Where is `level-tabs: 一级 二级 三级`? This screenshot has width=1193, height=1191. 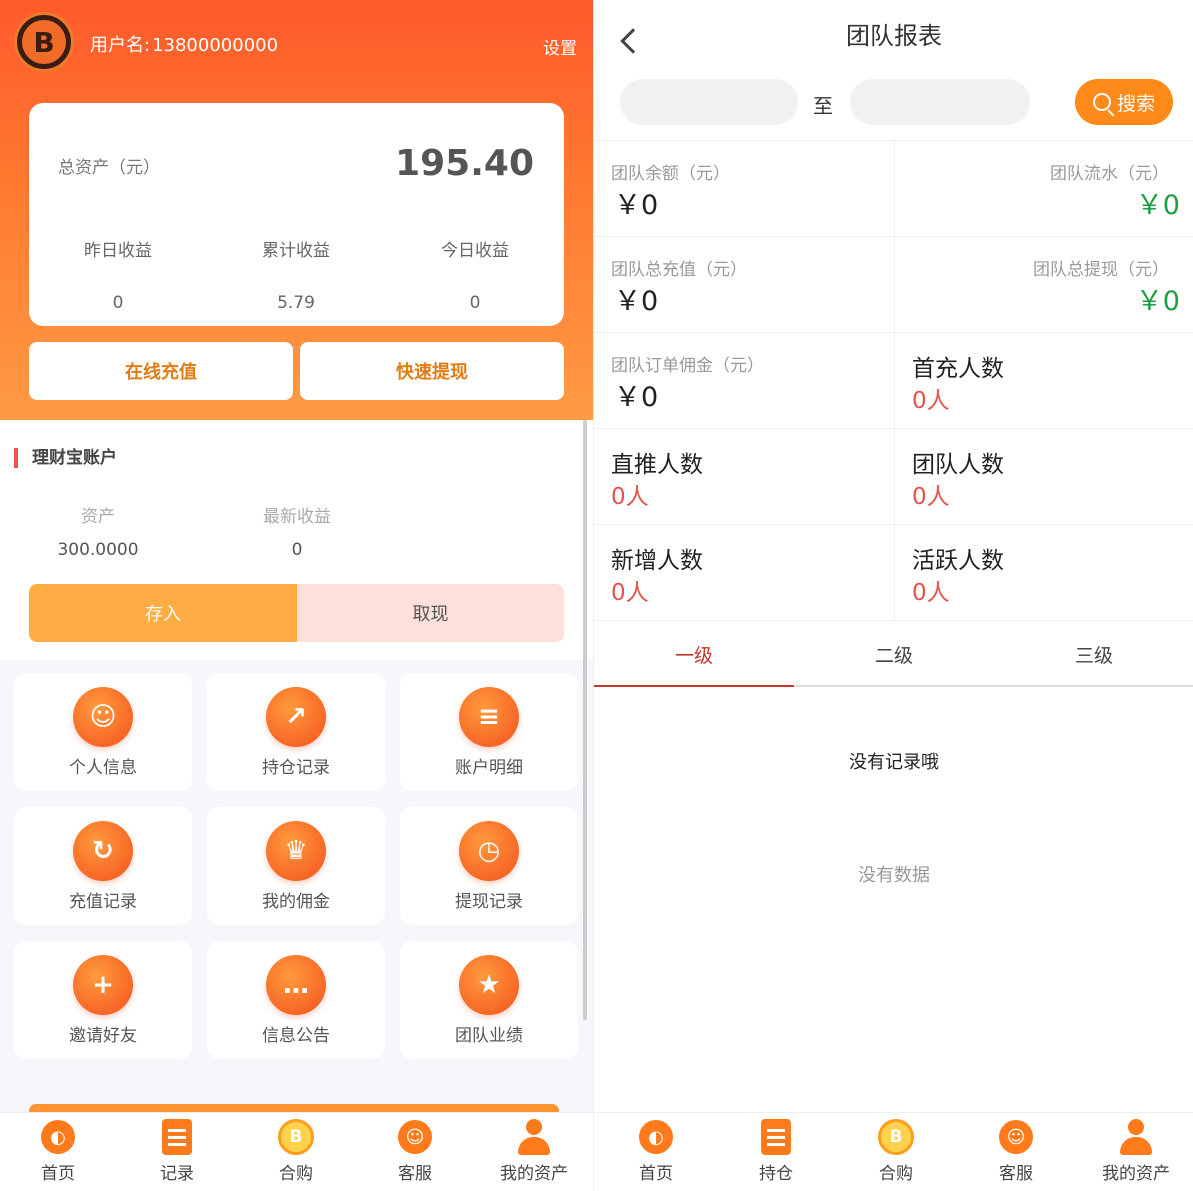 level-tabs: 一级 二级 三级 is located at coordinates (893, 653).